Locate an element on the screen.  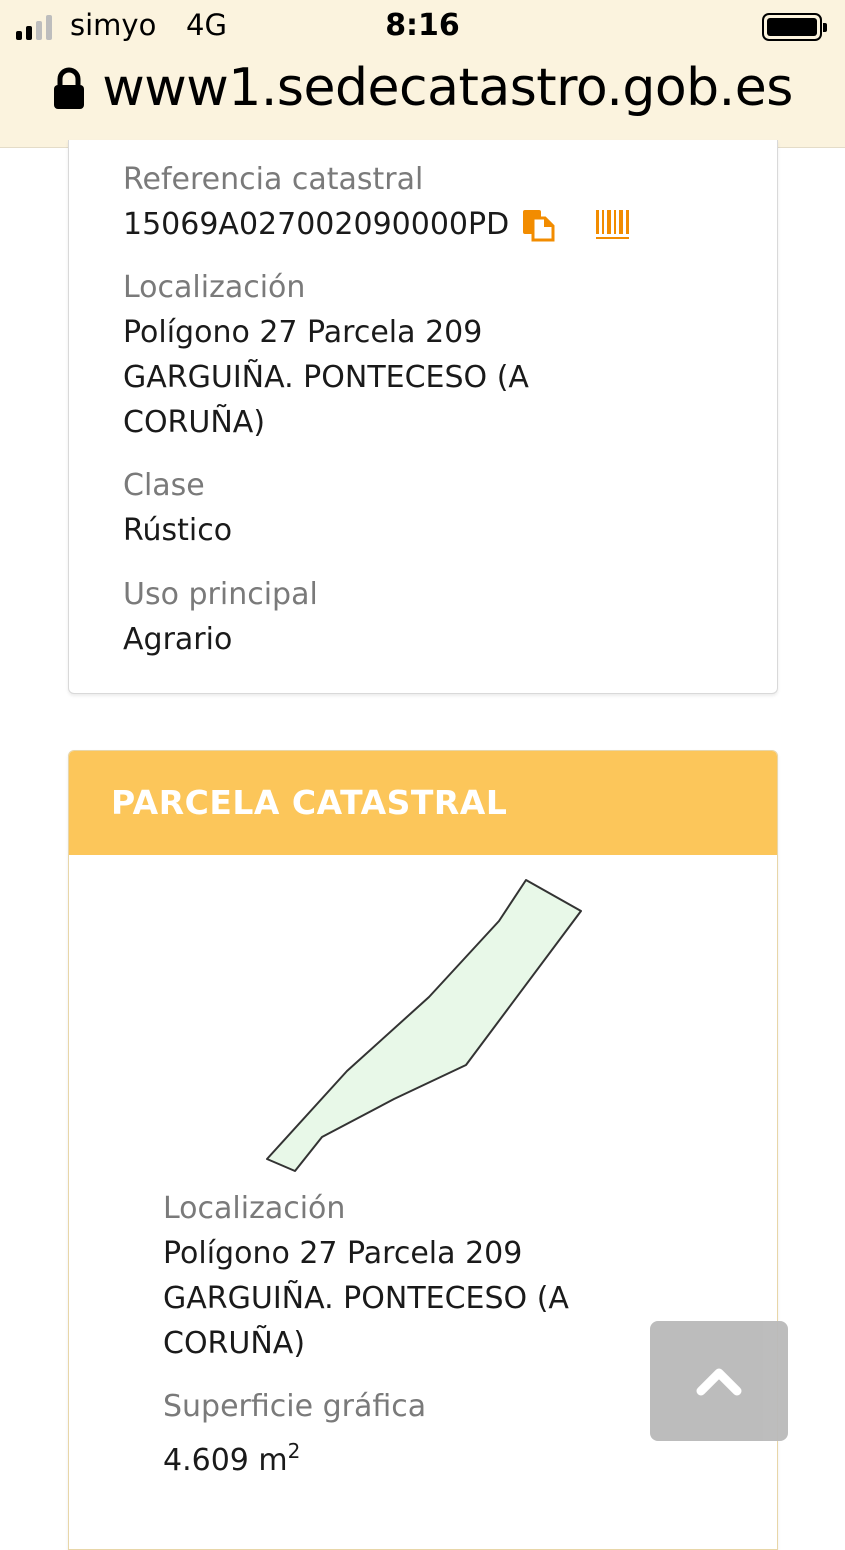
scroll-to-top-button is located at coordinates (719, 1381).